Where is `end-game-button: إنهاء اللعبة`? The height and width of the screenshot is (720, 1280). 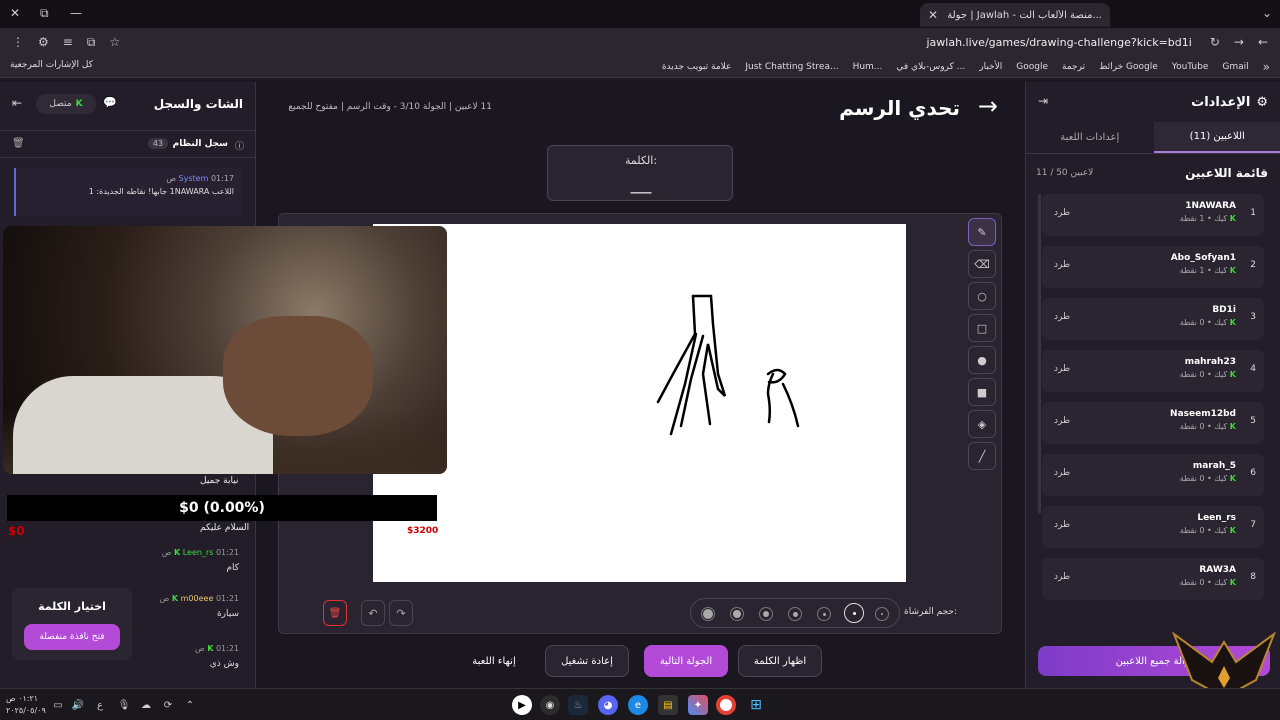
end-game-button: إنهاء اللعبة is located at coordinates (494, 661).